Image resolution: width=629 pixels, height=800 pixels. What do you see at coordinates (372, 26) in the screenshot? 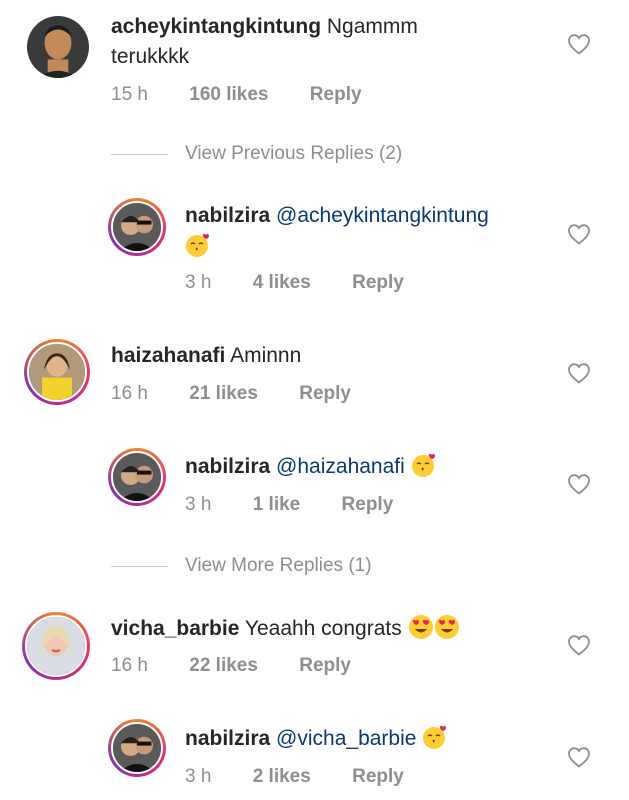
I see `comment-body: Ngammm` at bounding box center [372, 26].